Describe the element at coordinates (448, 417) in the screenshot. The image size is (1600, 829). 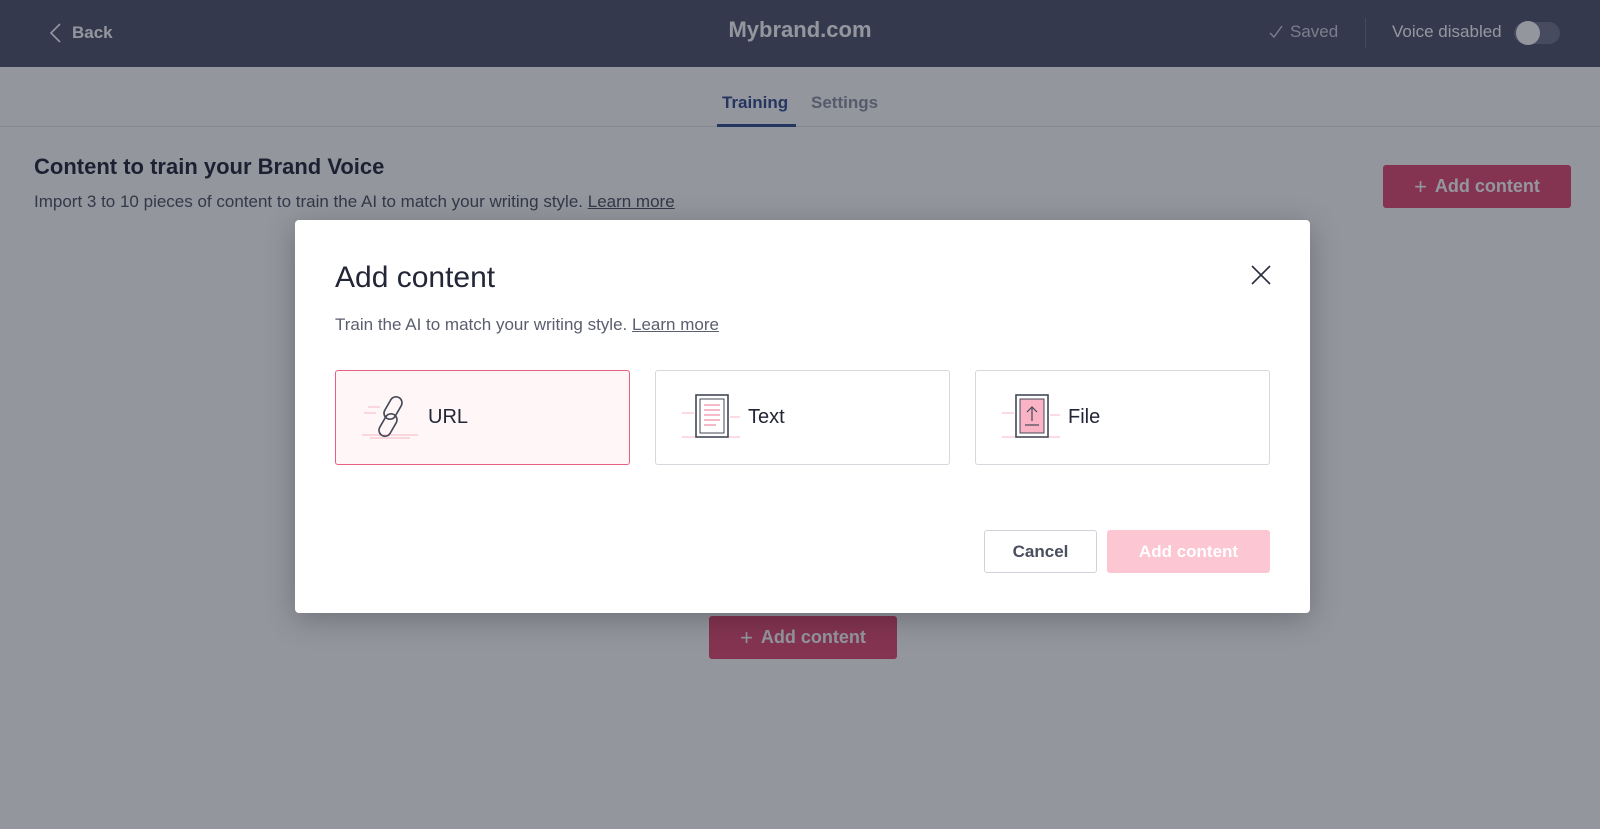
I see `option-url-label: URL` at that location.